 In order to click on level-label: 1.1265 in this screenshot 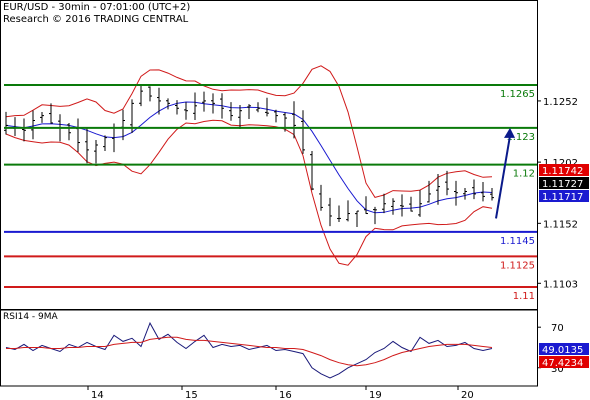, I will do `click(517, 94)`.